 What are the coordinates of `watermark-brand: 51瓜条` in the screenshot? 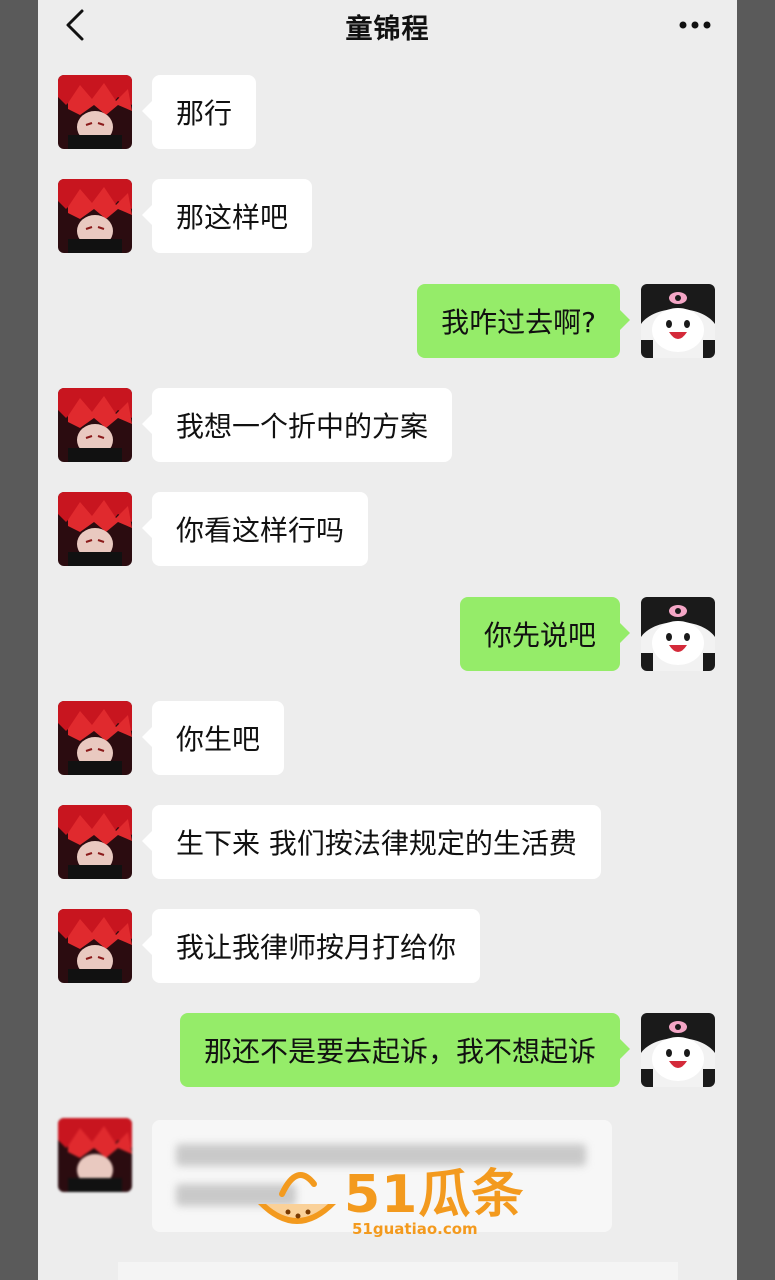 It's located at (434, 1195).